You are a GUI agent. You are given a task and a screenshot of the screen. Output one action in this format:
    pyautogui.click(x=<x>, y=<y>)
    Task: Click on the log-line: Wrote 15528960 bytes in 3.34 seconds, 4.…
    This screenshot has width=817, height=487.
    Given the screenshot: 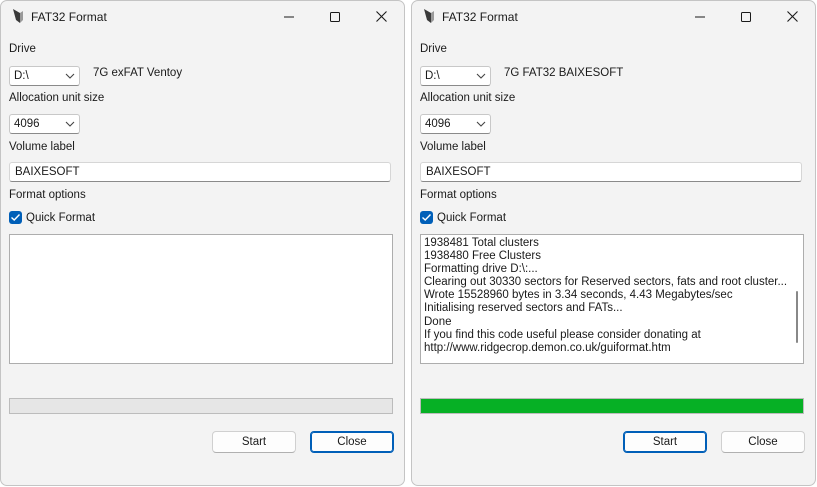 What is the action you would take?
    pyautogui.click(x=578, y=295)
    